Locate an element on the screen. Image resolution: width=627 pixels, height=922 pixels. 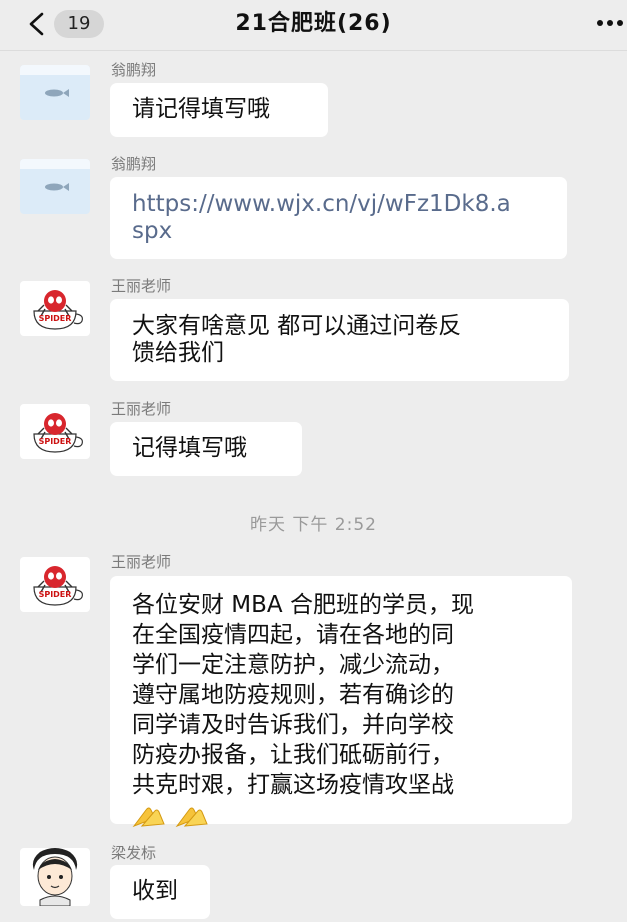
message-line: 各位安财 MBA 合肥班的学员，现 is located at coordinates (303, 605).